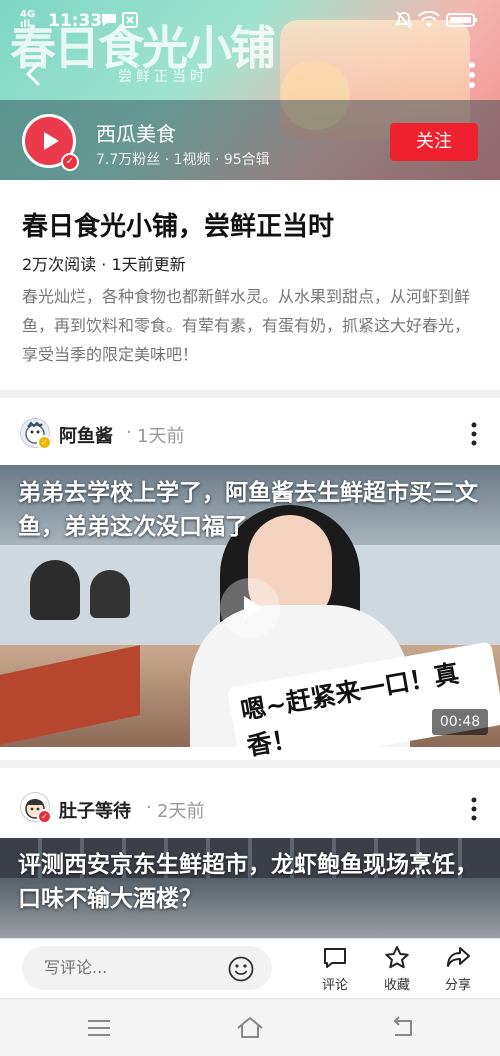 The width and height of the screenshot is (500, 1056). What do you see at coordinates (404, 20) in the screenshot?
I see `mute-icon` at bounding box center [404, 20].